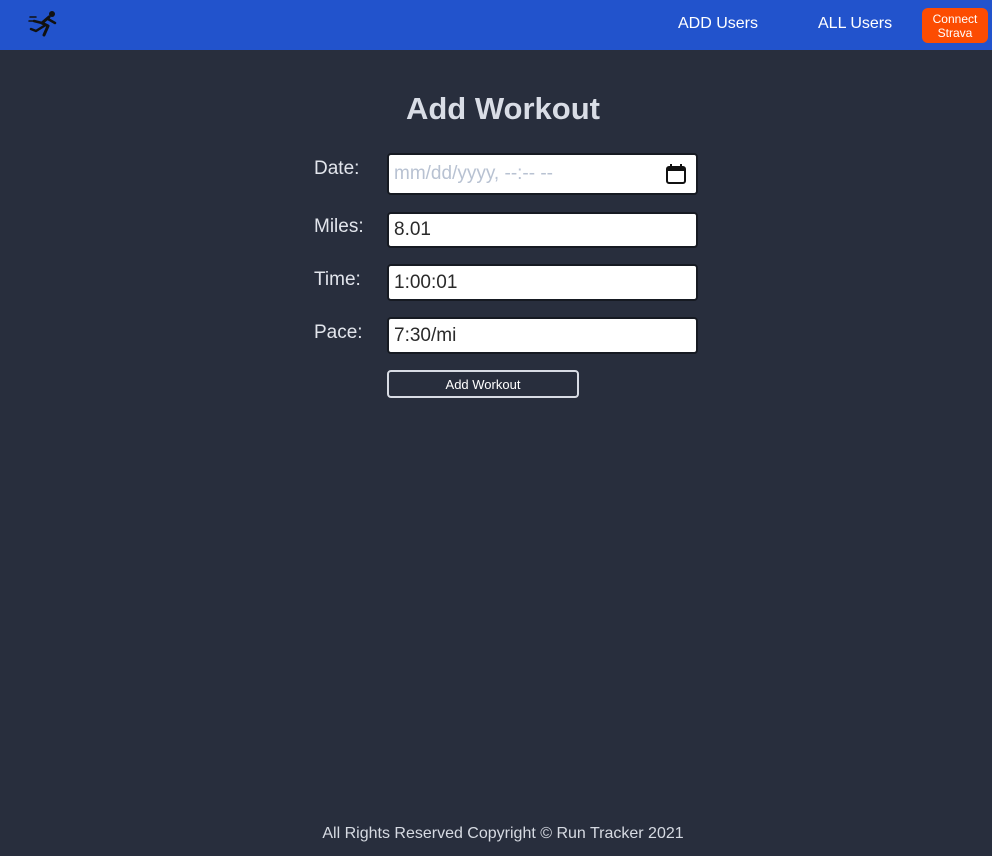 This screenshot has height=856, width=992. Describe the element at coordinates (955, 32) in the screenshot. I see `connect-strava-line2: Strava` at that location.